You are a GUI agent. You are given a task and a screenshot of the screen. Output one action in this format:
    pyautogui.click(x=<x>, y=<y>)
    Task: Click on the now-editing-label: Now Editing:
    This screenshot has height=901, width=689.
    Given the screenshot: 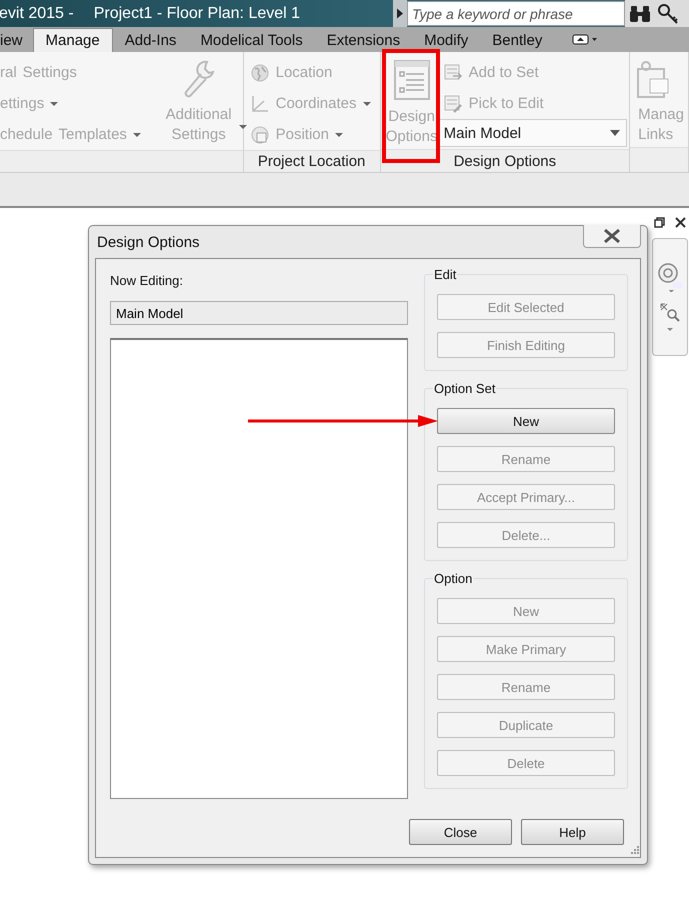 What is the action you would take?
    pyautogui.click(x=147, y=281)
    